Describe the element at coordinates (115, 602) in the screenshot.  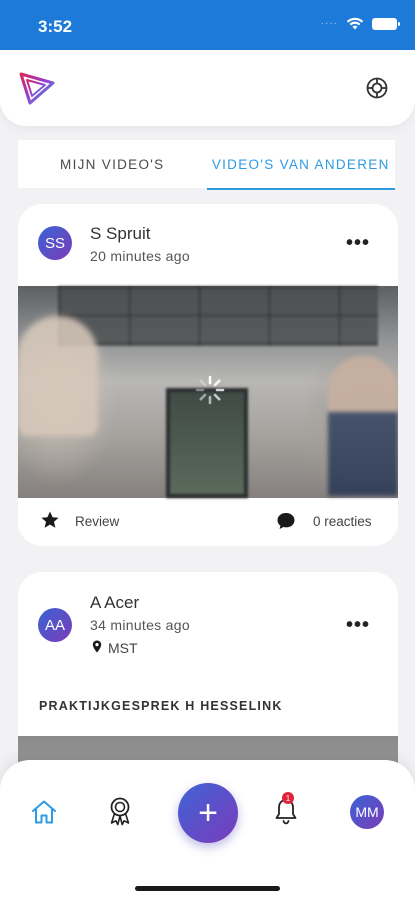
I see `post-author: A Acer` at that location.